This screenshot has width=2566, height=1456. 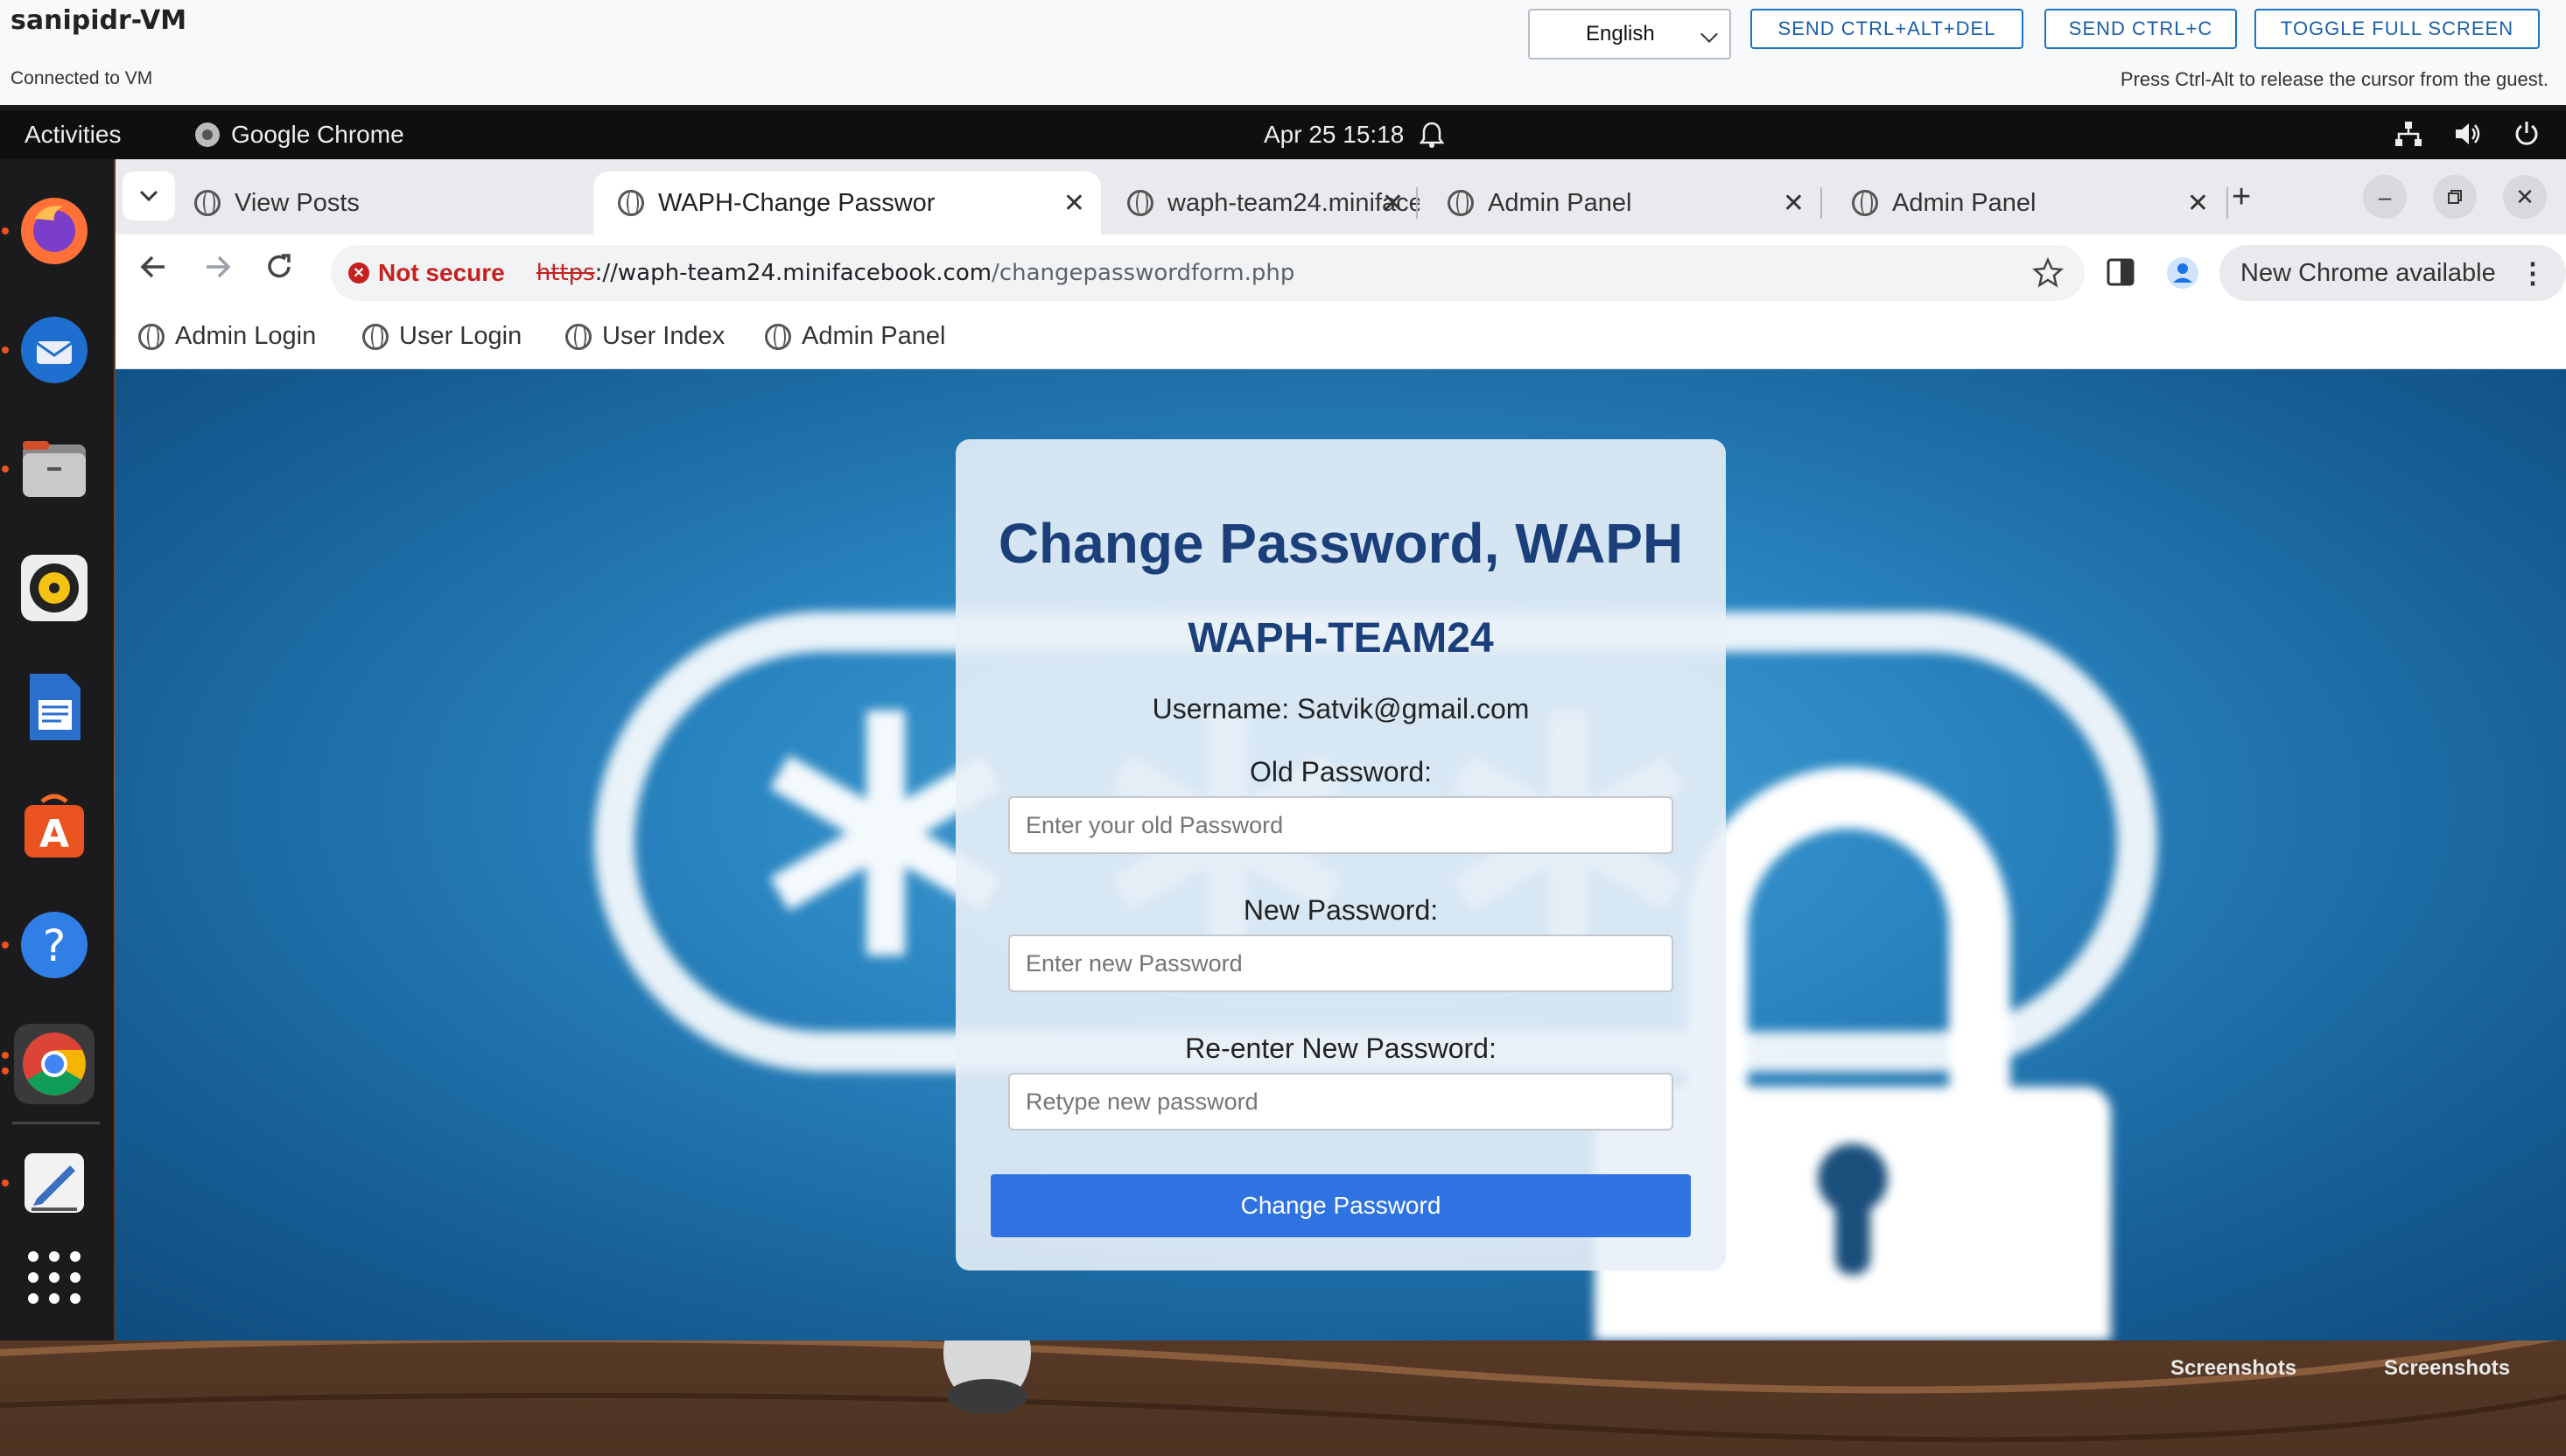 I want to click on thunderbird-icon, so click(x=54, y=350).